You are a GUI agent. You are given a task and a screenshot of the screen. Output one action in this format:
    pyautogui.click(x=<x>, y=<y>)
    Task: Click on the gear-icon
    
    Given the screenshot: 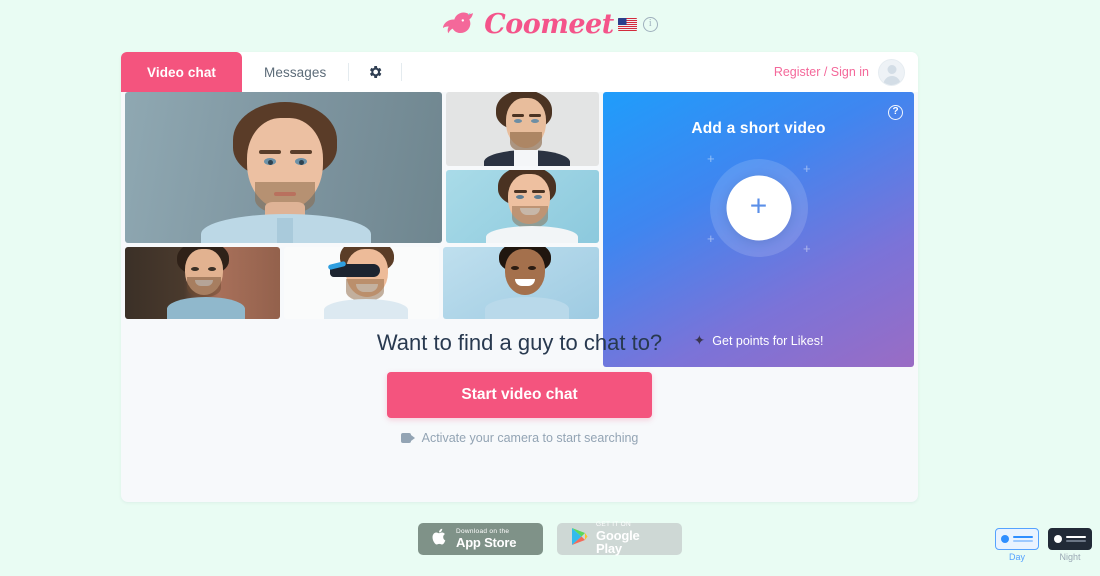 What is the action you would take?
    pyautogui.click(x=376, y=72)
    